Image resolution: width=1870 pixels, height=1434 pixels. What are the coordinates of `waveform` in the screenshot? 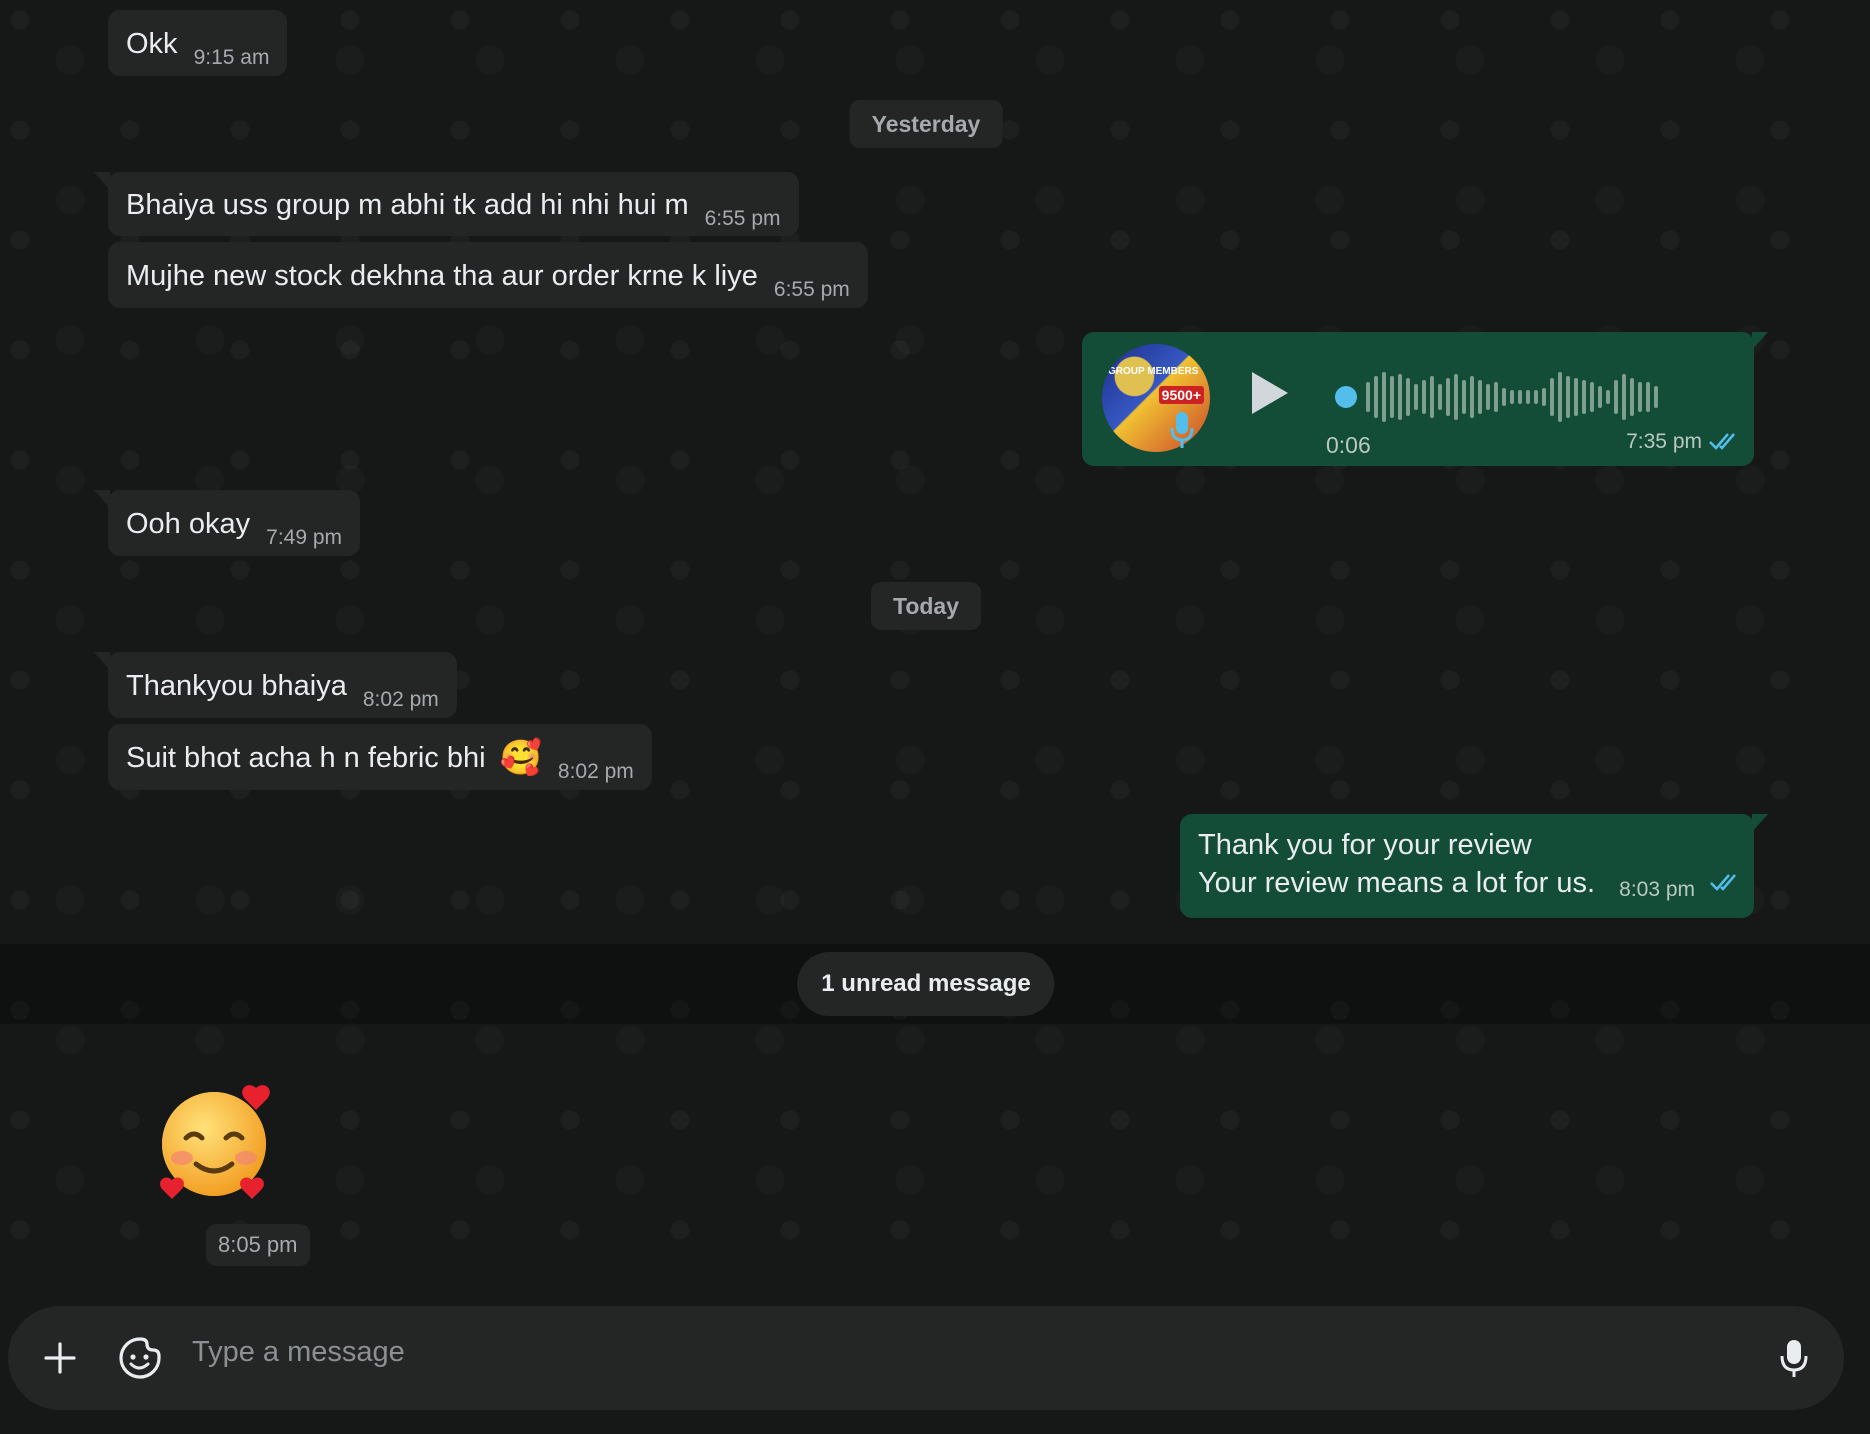 It's located at (1522, 397).